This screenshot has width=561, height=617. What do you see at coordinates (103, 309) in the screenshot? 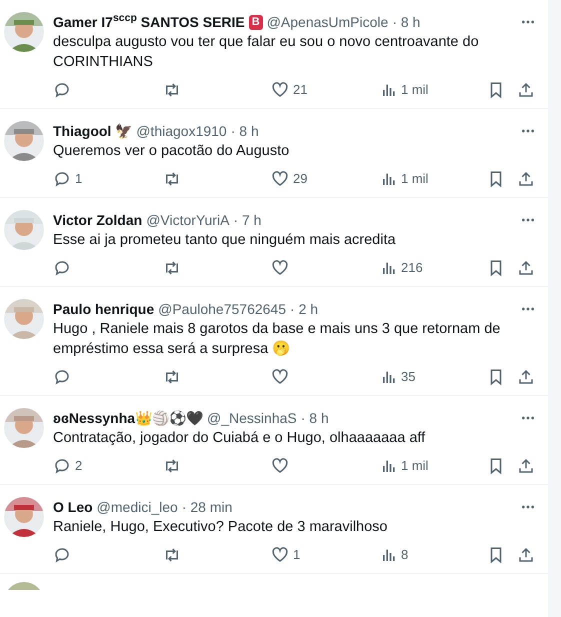
I see `display-name: Paulo henrique` at bounding box center [103, 309].